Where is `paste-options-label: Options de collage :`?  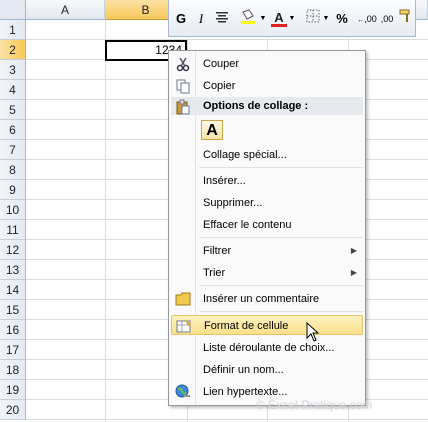
paste-options-label: Options de collage : is located at coordinates (256, 106).